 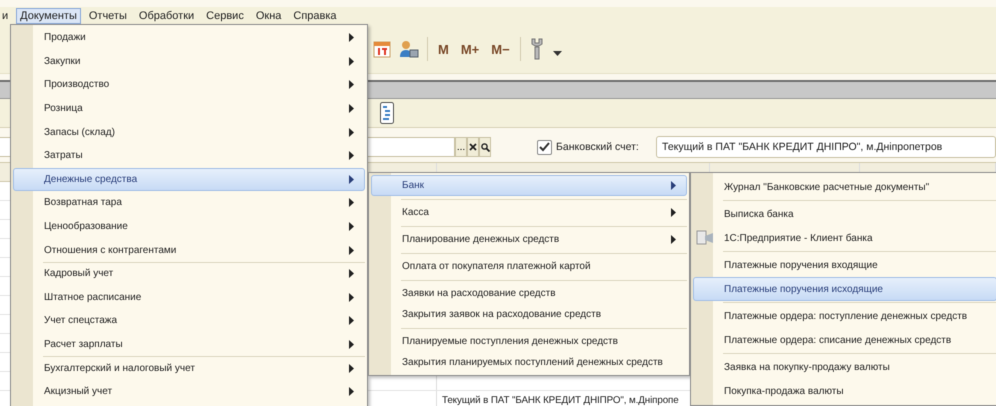 What do you see at coordinates (189, 38) in the screenshot?
I see `menu-item: Продажи` at bounding box center [189, 38].